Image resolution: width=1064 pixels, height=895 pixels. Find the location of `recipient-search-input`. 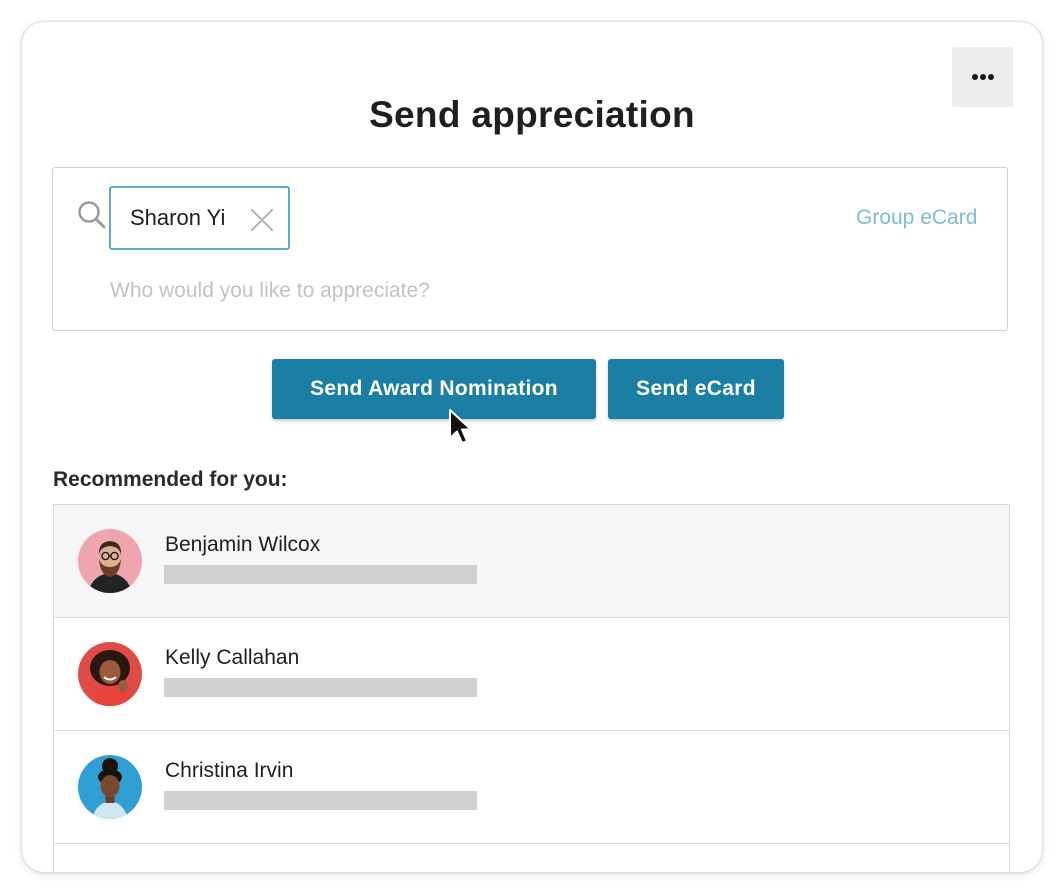

recipient-search-input is located at coordinates (360, 291).